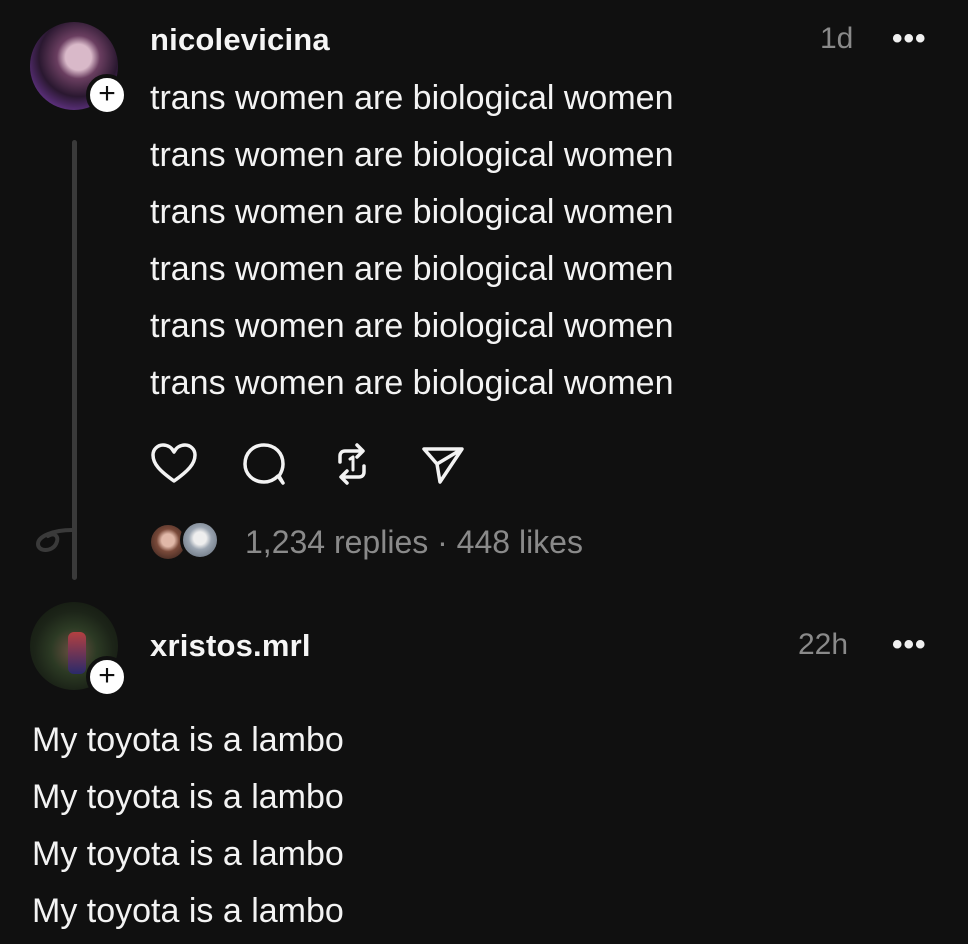 Image resolution: width=968 pixels, height=944 pixels. I want to click on replies-count: 1,234 replies, so click(336, 542).